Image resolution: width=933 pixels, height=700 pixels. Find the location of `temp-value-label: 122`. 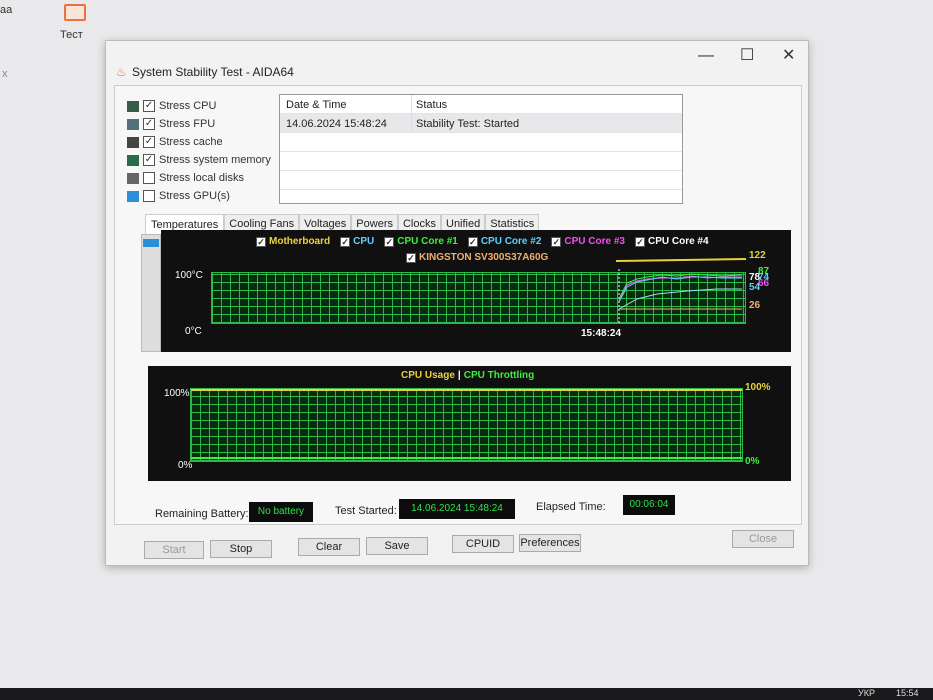

temp-value-label: 122 is located at coordinates (757, 255).